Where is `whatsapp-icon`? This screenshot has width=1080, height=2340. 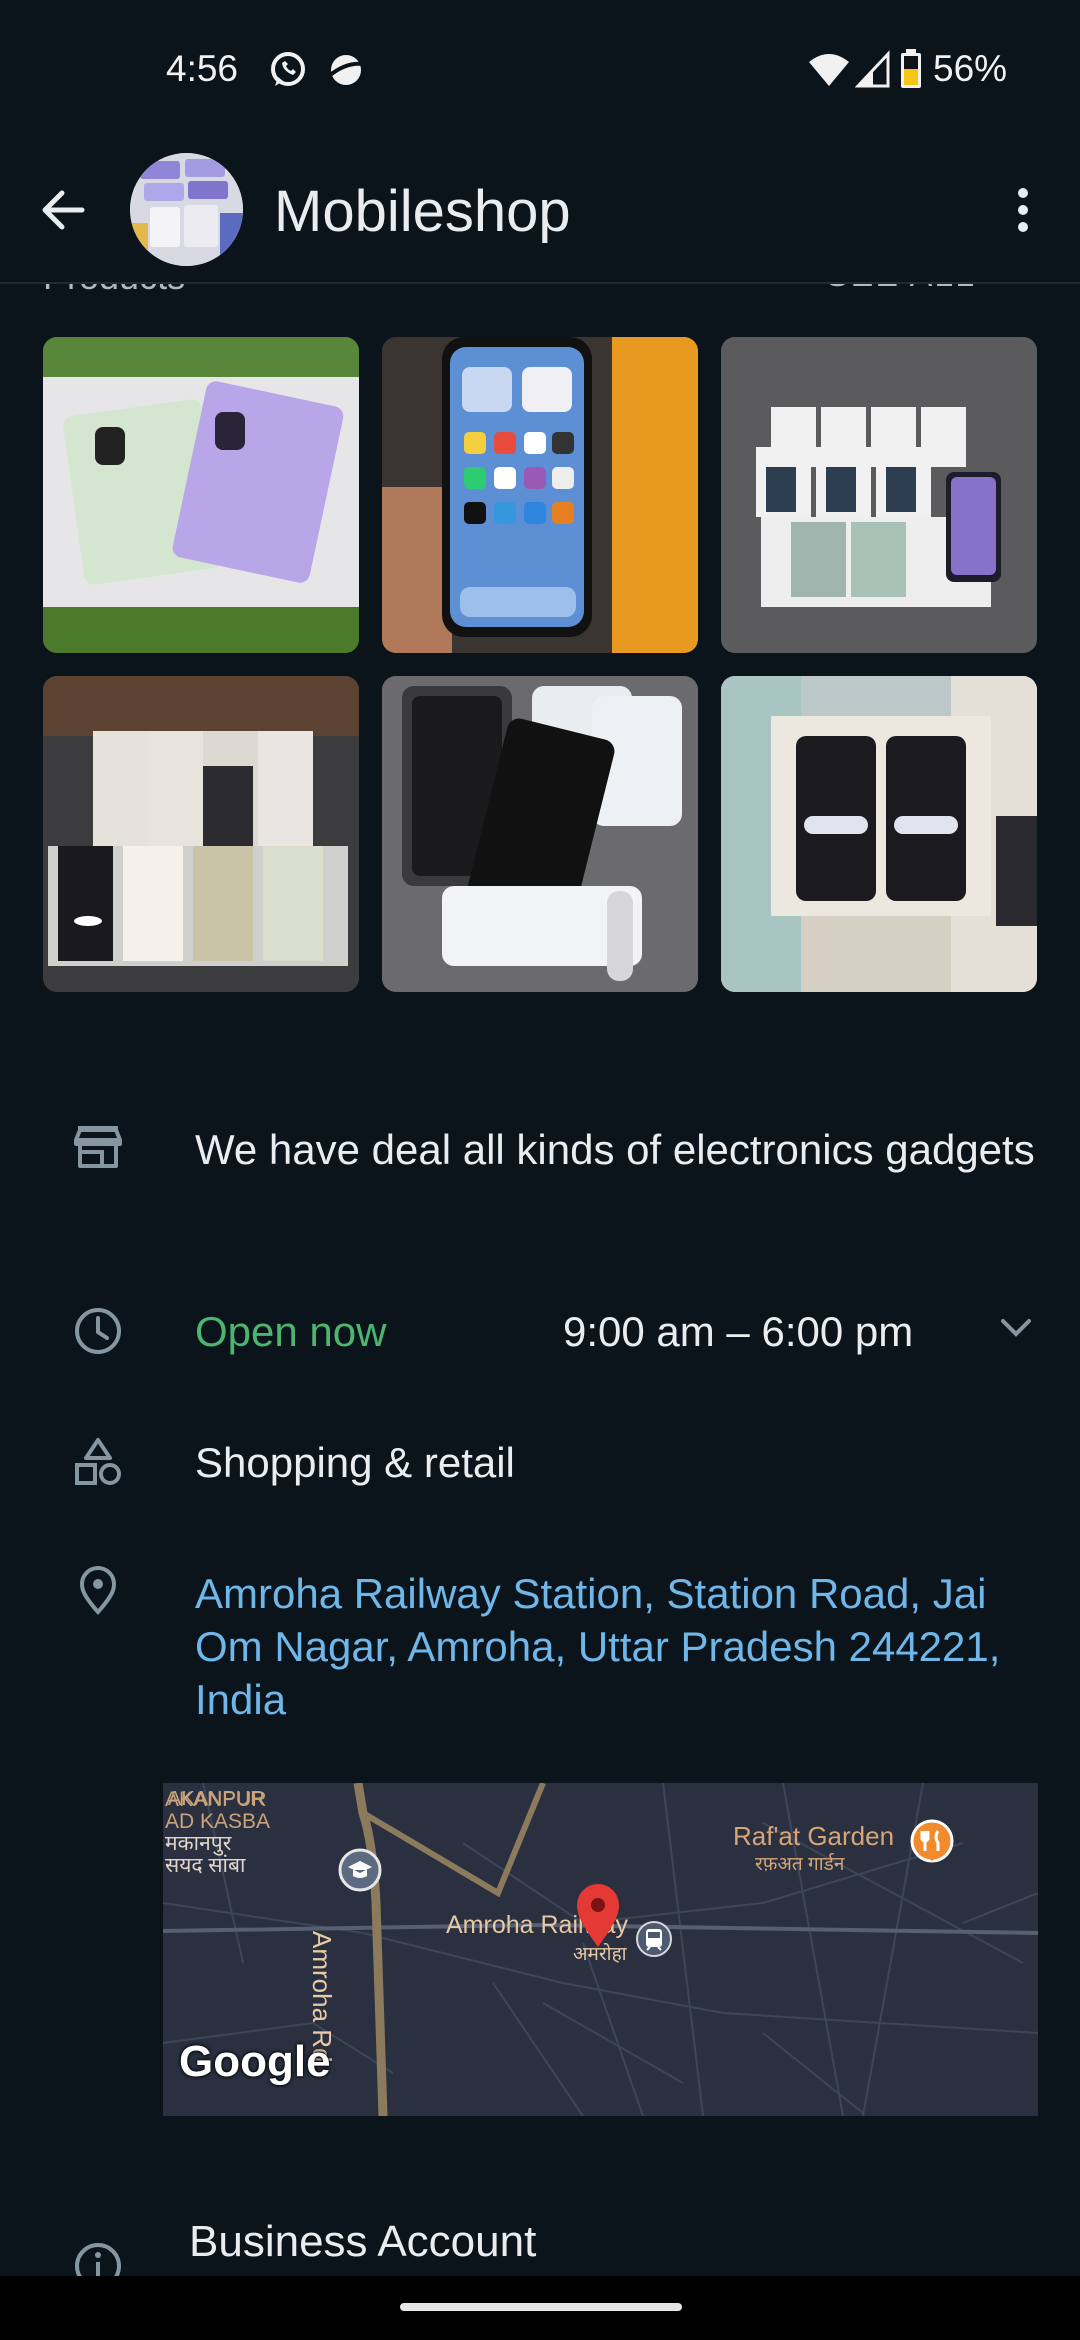
whatsapp-icon is located at coordinates (288, 69).